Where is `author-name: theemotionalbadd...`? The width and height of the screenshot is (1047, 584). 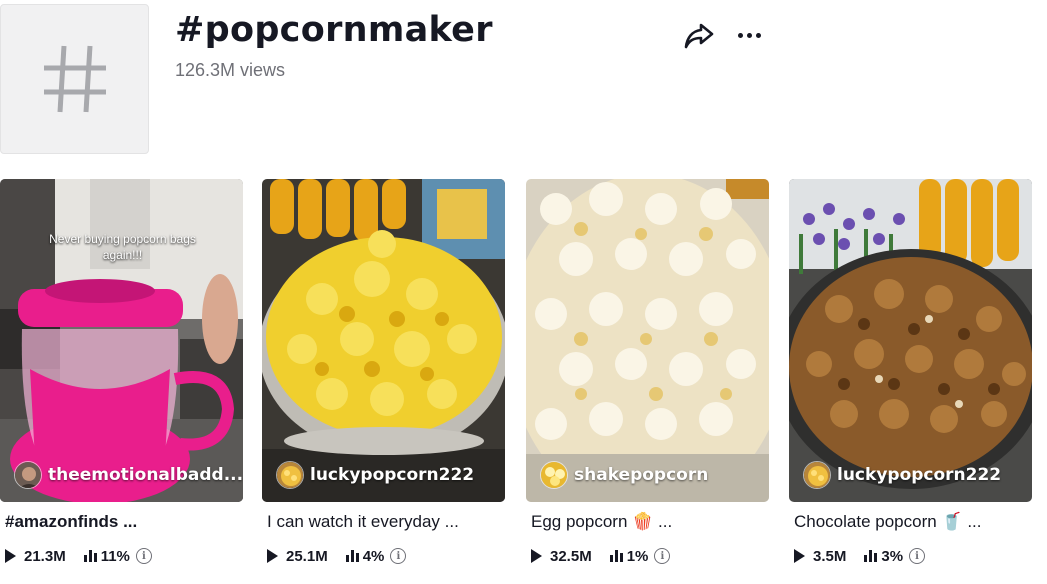
author-name: theemotionalbadd... is located at coordinates (145, 475).